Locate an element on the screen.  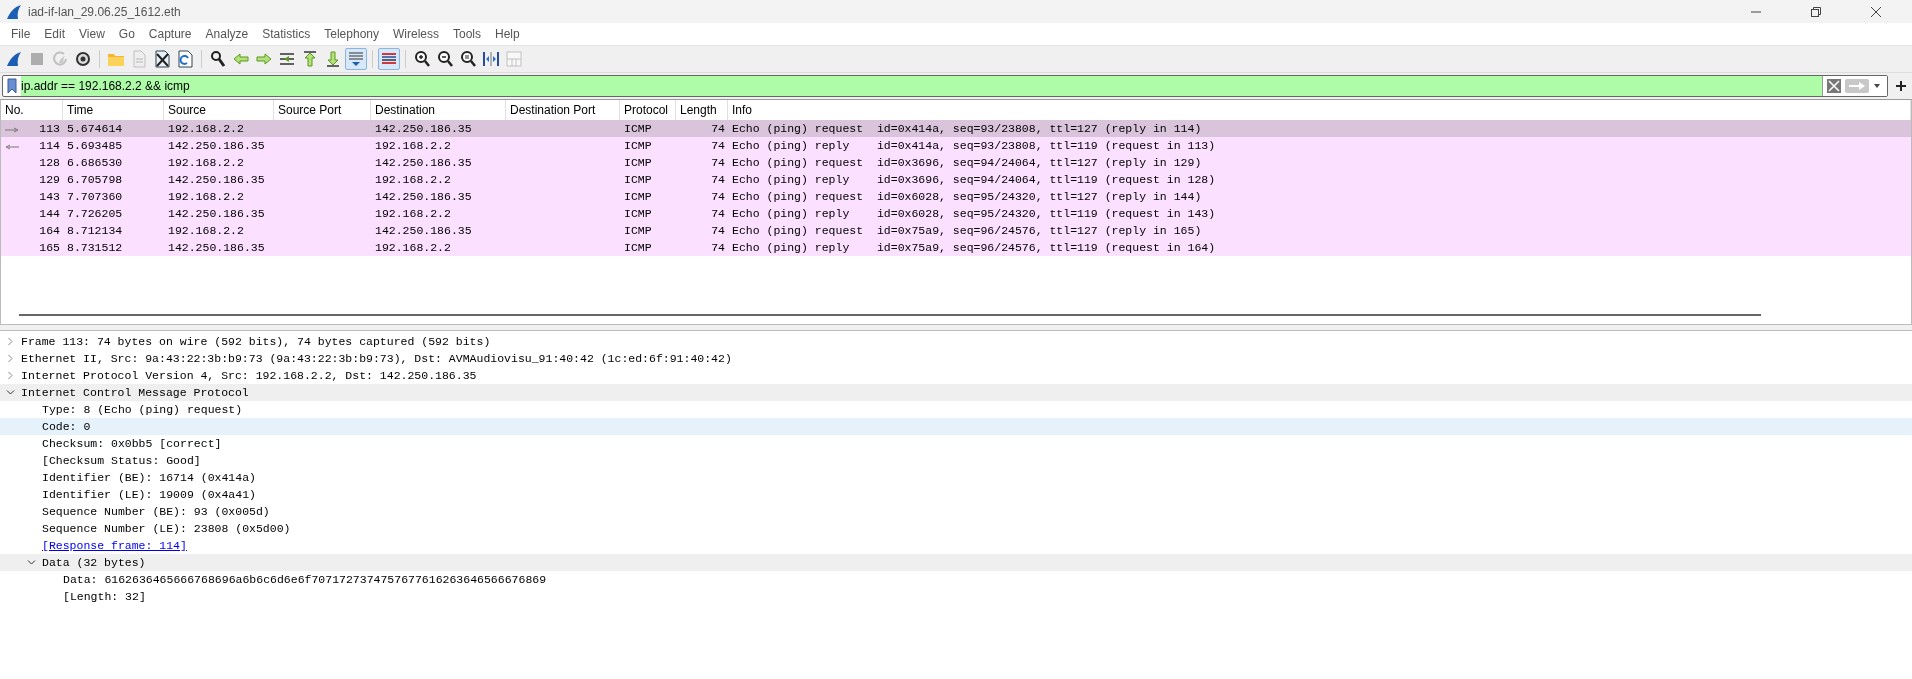
table-cell: 144 is located at coordinates (49, 213).